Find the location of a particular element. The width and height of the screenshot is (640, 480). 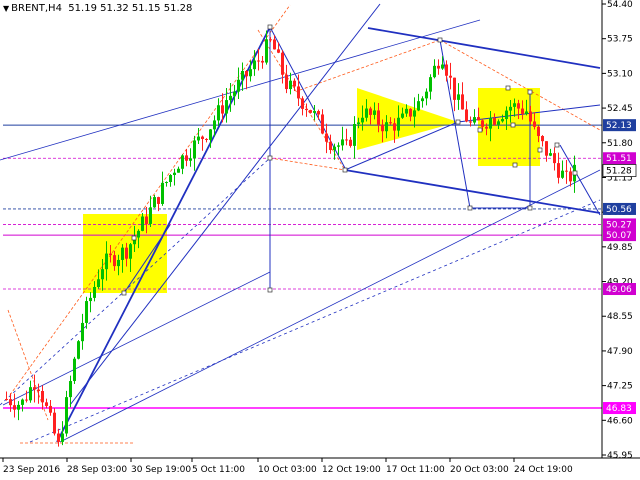

time-tick-label: 5 Oct 11:00 is located at coordinates (218, 470).